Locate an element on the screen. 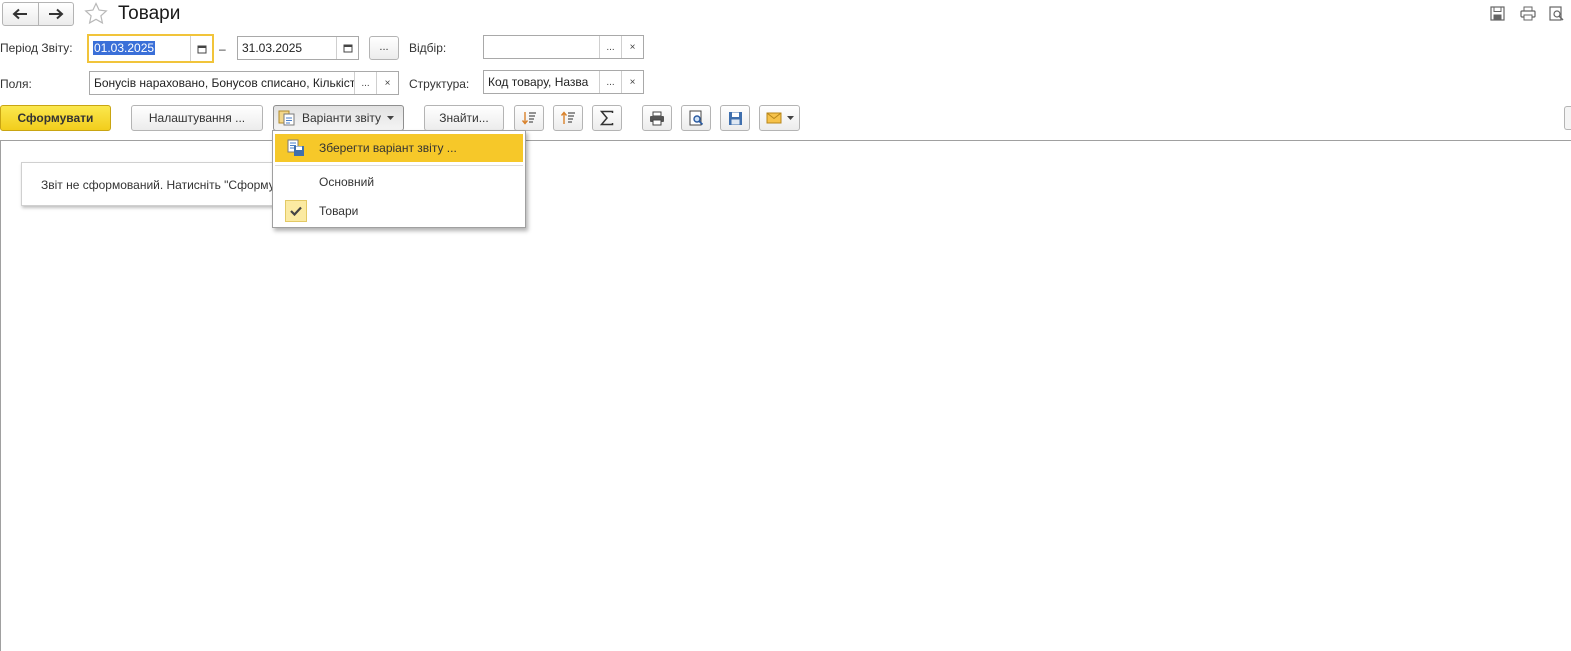 Image resolution: width=1571 pixels, height=651 pixels. favorite-star-button is located at coordinates (96, 14).